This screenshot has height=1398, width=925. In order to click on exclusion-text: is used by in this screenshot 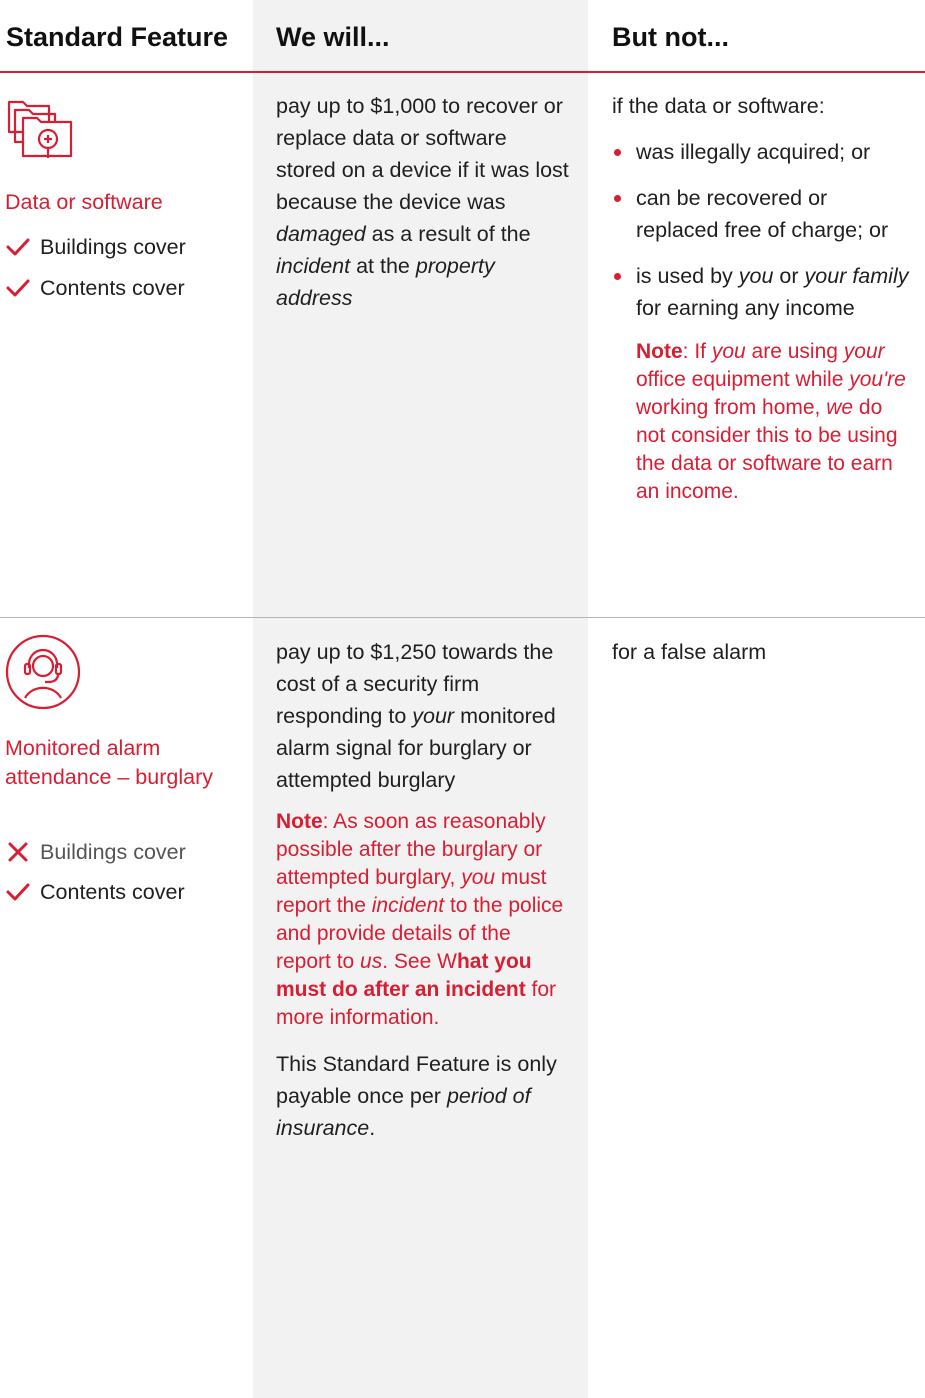, I will do `click(687, 276)`.